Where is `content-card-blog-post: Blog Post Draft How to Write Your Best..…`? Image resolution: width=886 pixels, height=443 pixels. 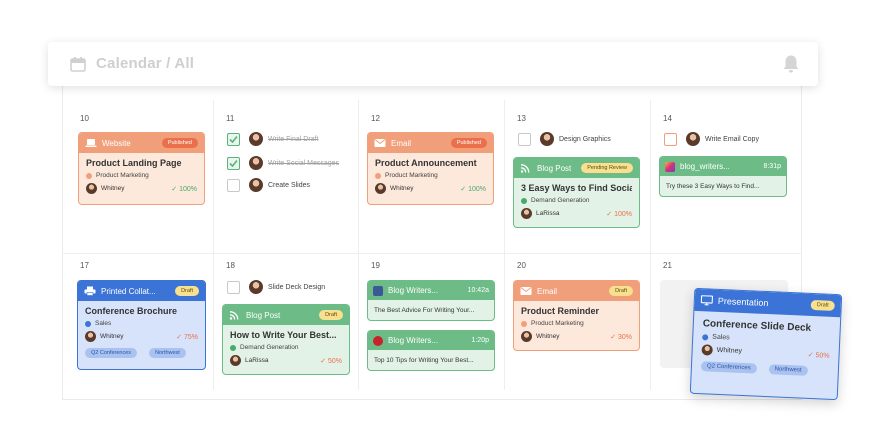 content-card-blog-post: Blog Post Draft How to Write Your Best..… is located at coordinates (286, 339).